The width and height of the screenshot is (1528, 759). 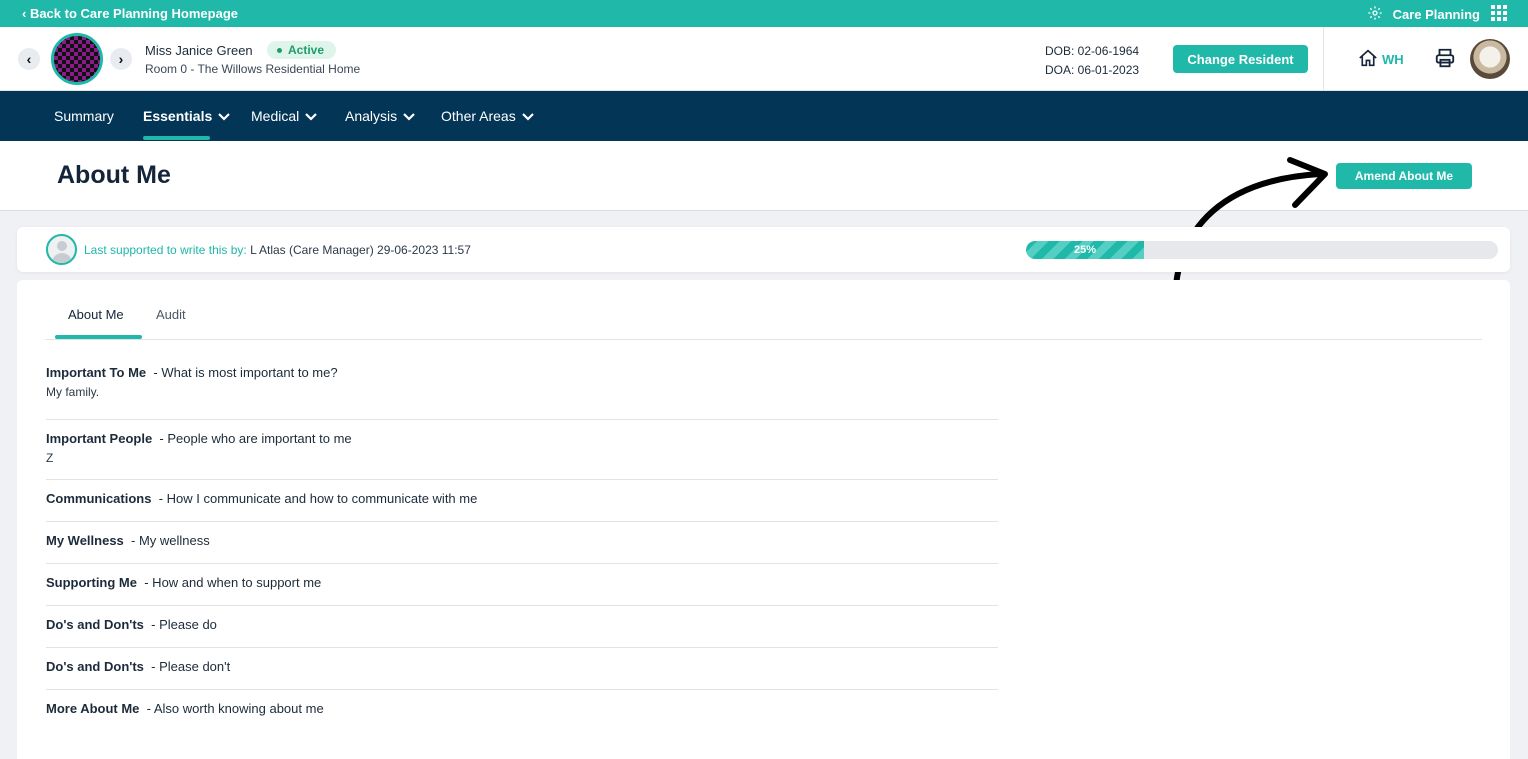 I want to click on section-heading: Do's and Don'ts - Please don't, so click(x=522, y=666).